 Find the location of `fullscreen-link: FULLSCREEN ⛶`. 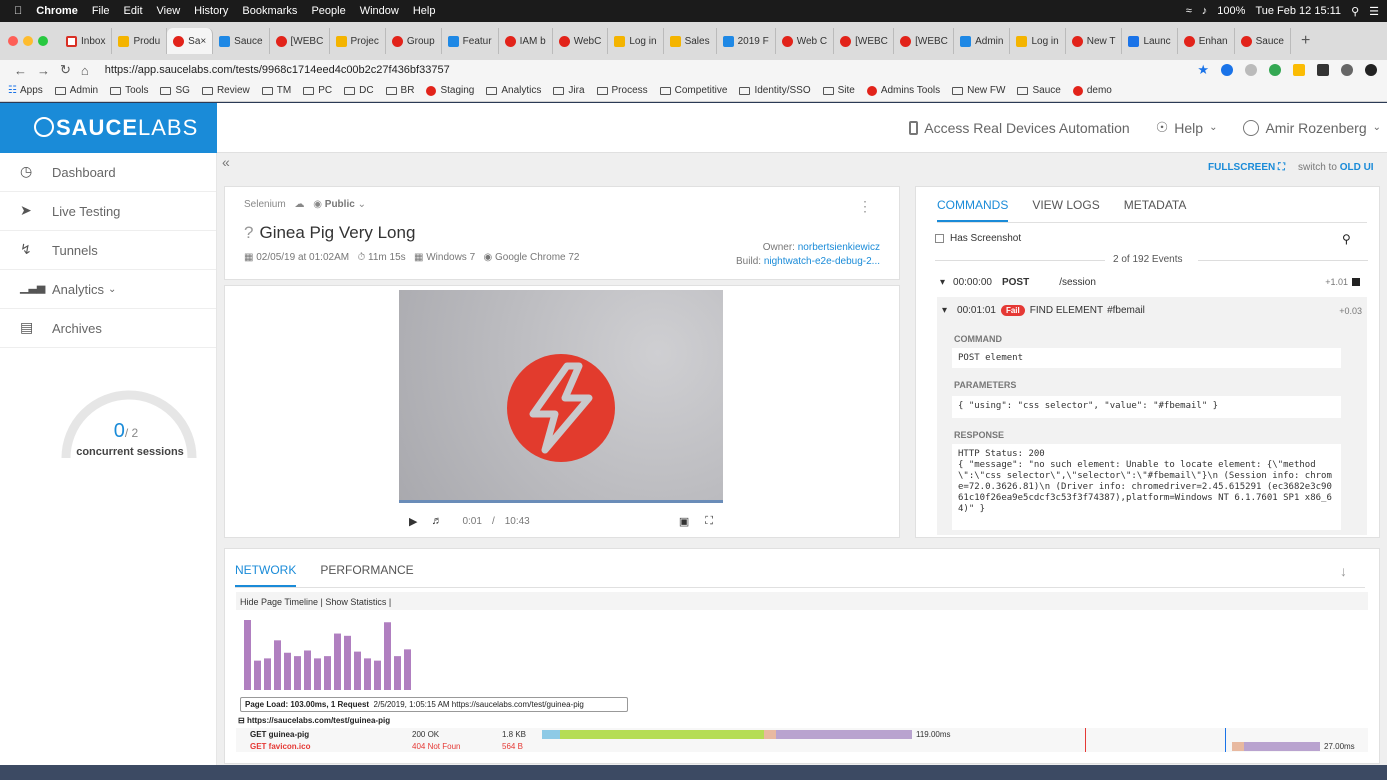

fullscreen-link: FULLSCREEN ⛶ is located at coordinates (1246, 167).